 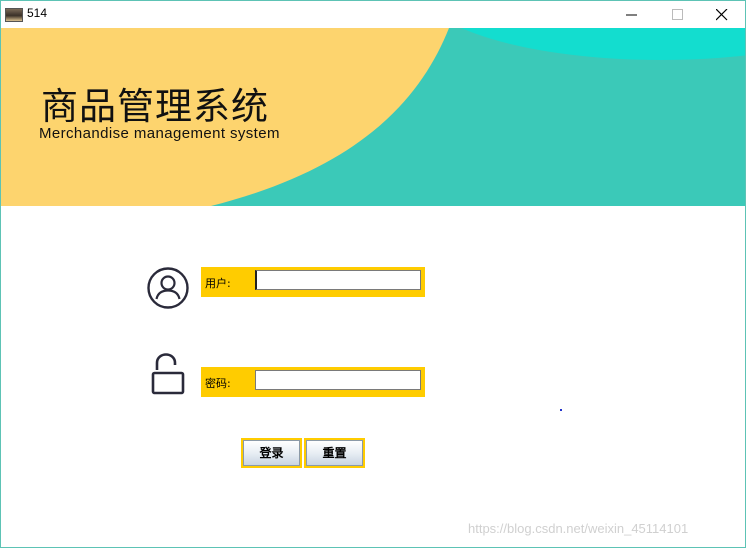 I want to click on close-icon, so click(x=722, y=15).